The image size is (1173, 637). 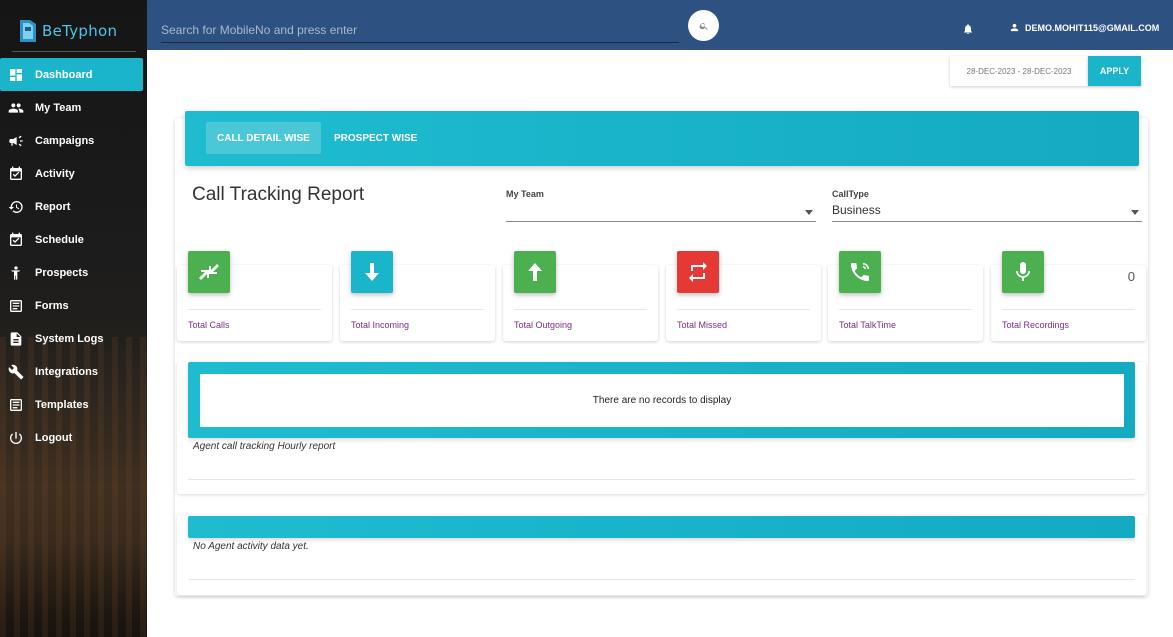 What do you see at coordinates (543, 325) in the screenshot?
I see `stat-label: Total Outgoing` at bounding box center [543, 325].